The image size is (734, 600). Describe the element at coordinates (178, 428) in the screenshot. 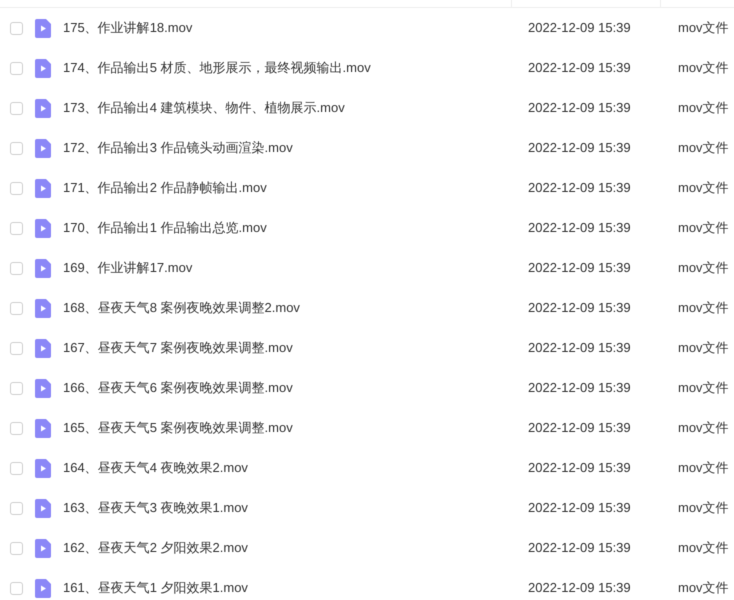

I see `file-name: 165、昼夜天气5 案例夜晚效果调整.mov` at that location.